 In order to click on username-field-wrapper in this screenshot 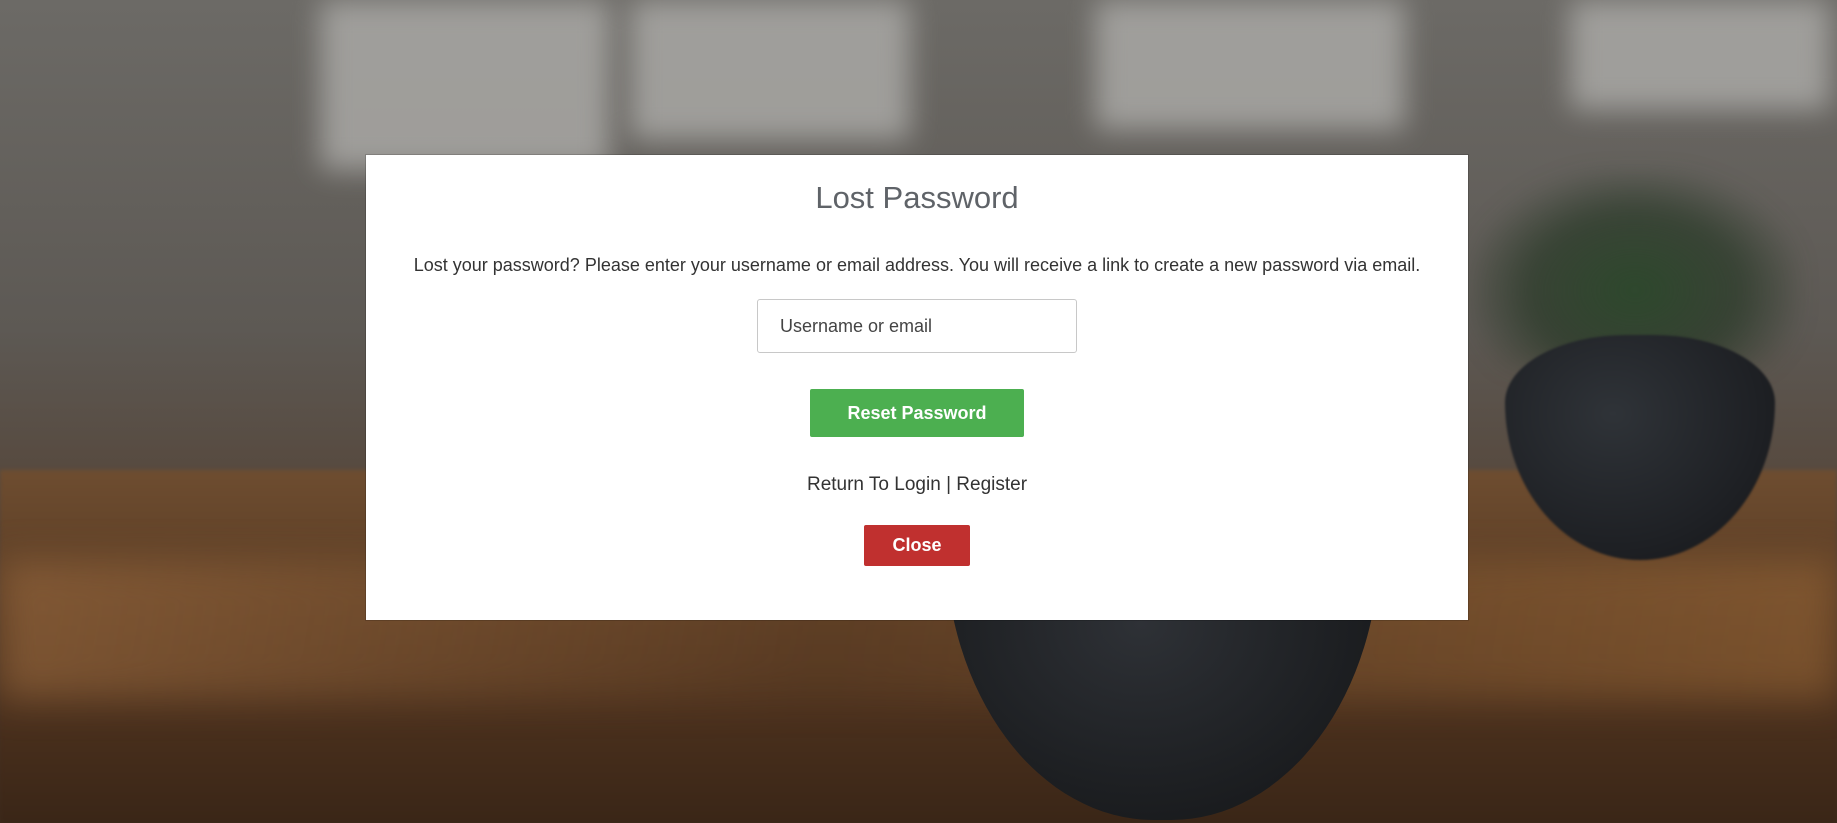, I will do `click(917, 326)`.